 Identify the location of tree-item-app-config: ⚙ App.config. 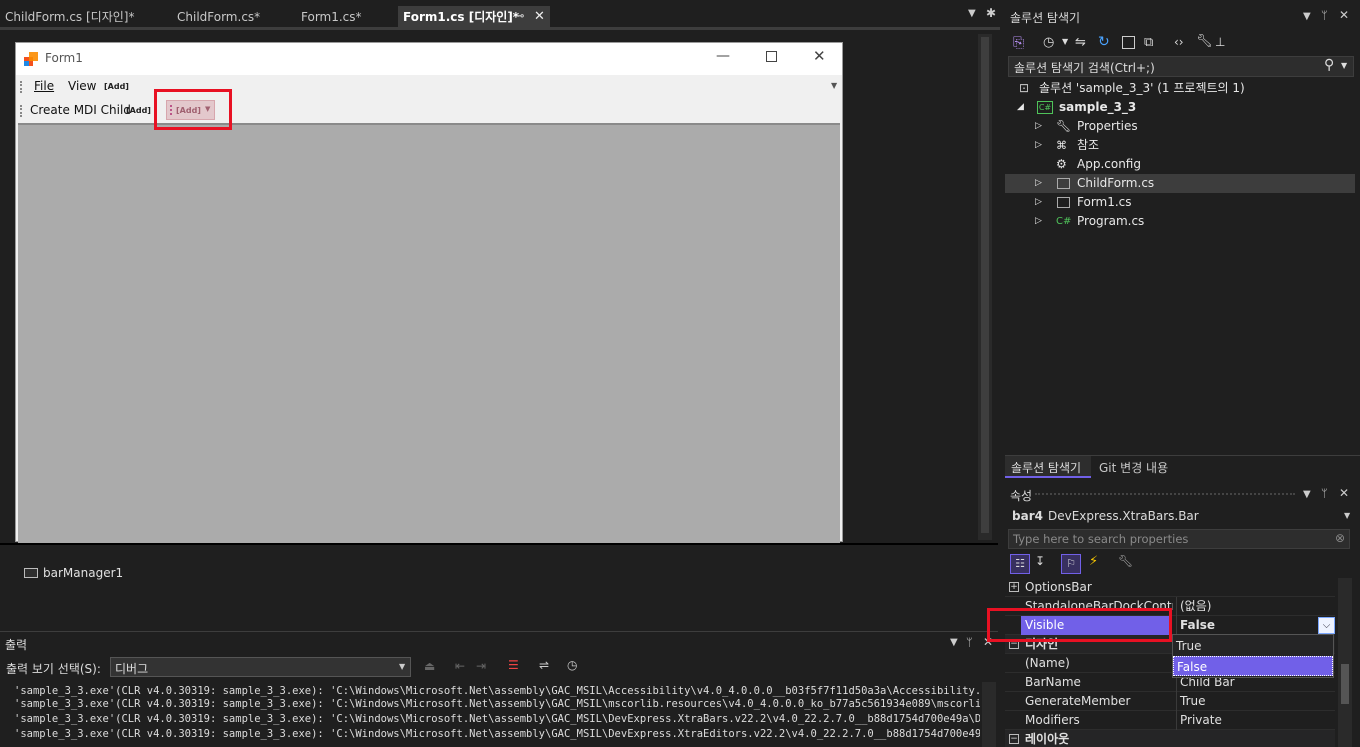
(1180, 164).